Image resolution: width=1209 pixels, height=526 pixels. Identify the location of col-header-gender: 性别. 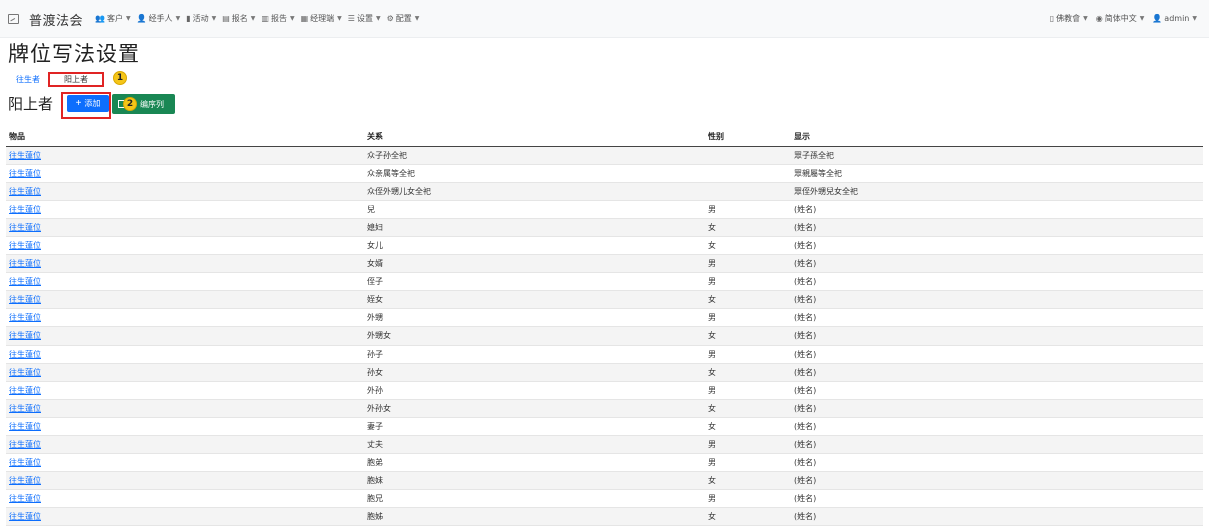
(748, 137).